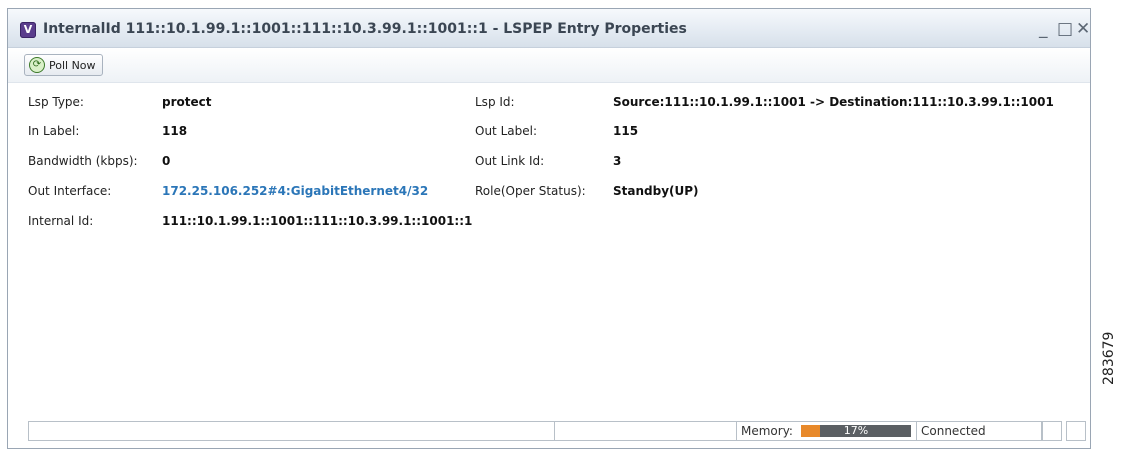  I want to click on lsp-type-value: protect, so click(187, 102).